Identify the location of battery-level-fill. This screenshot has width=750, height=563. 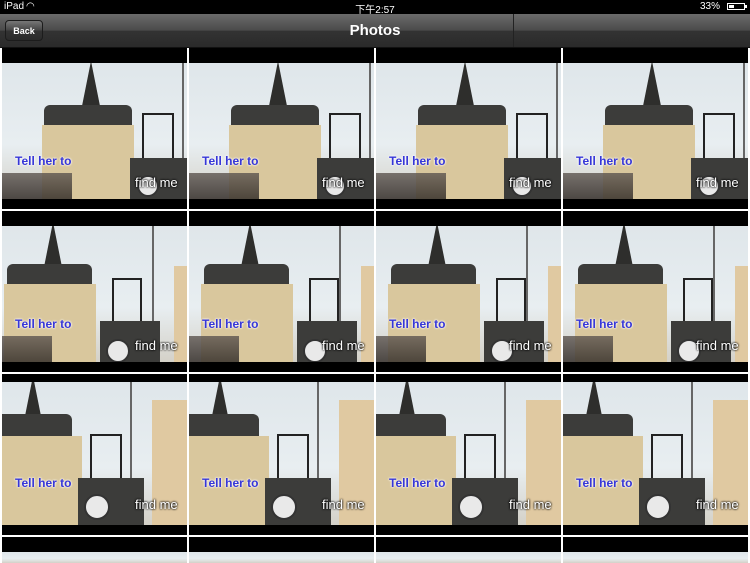
(731, 6).